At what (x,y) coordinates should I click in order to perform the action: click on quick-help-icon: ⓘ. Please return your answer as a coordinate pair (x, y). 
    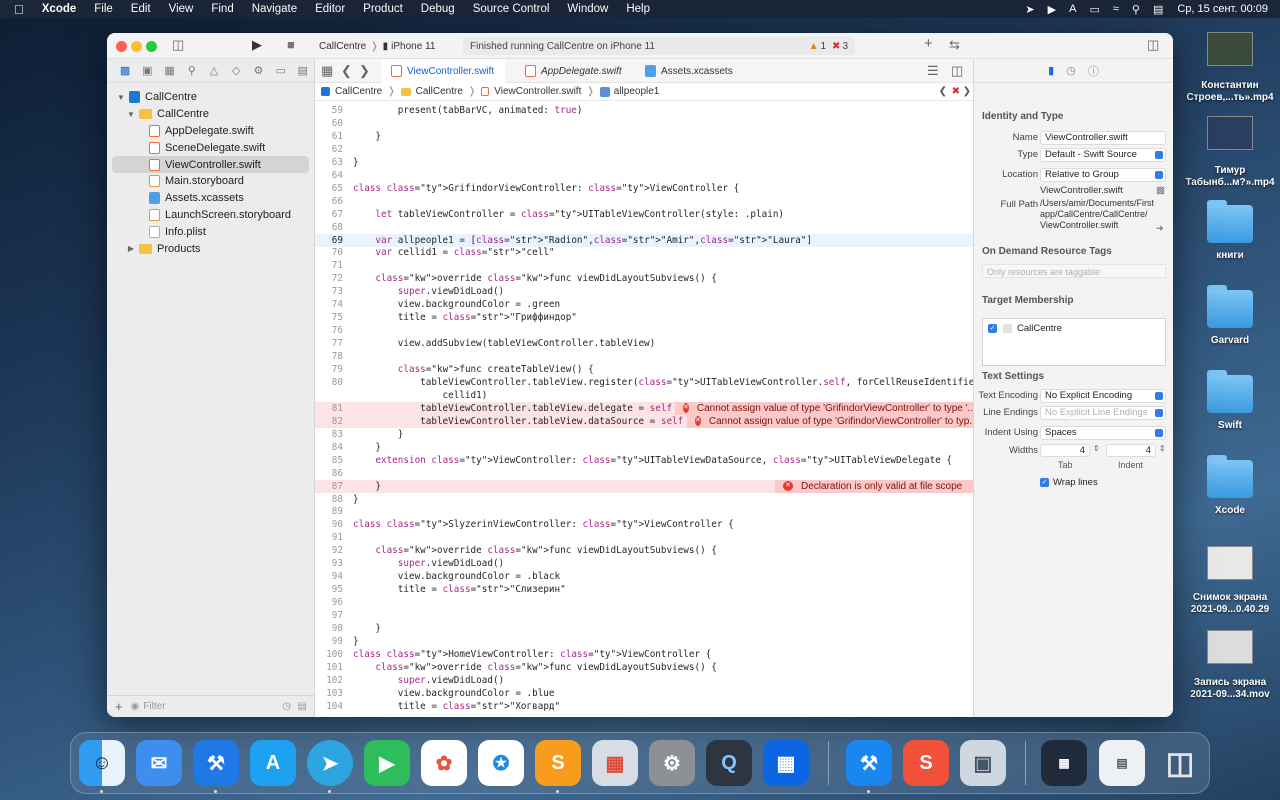
    Looking at the image, I should click on (1093, 71).